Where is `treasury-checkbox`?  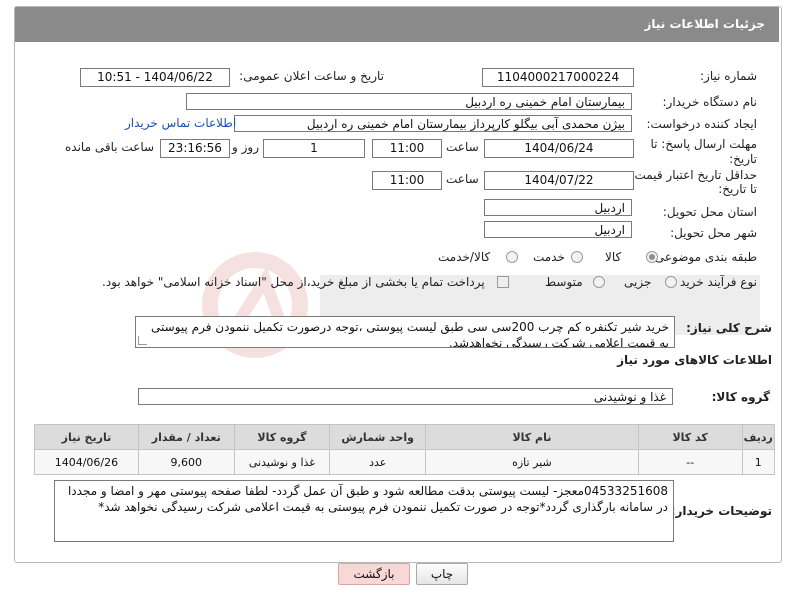 treasury-checkbox is located at coordinates (503, 282).